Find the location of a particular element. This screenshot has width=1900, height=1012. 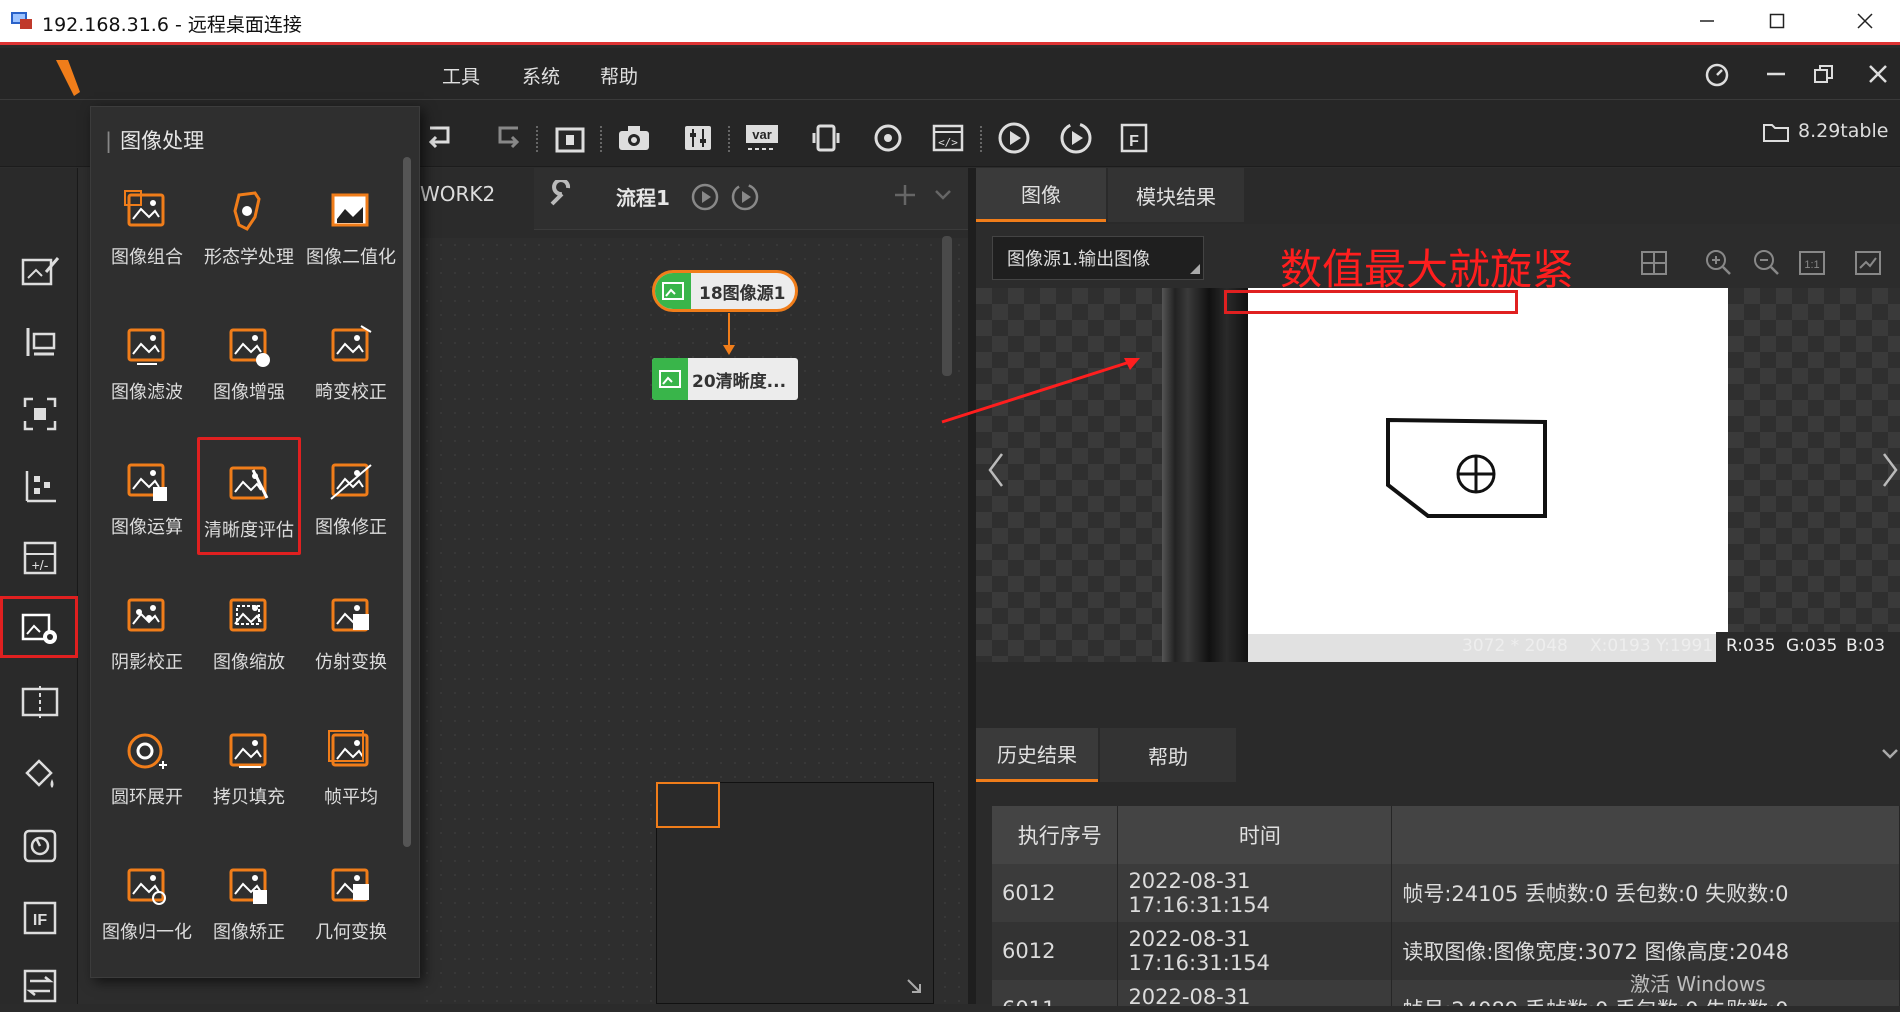

run-once-icon is located at coordinates (1014, 138).